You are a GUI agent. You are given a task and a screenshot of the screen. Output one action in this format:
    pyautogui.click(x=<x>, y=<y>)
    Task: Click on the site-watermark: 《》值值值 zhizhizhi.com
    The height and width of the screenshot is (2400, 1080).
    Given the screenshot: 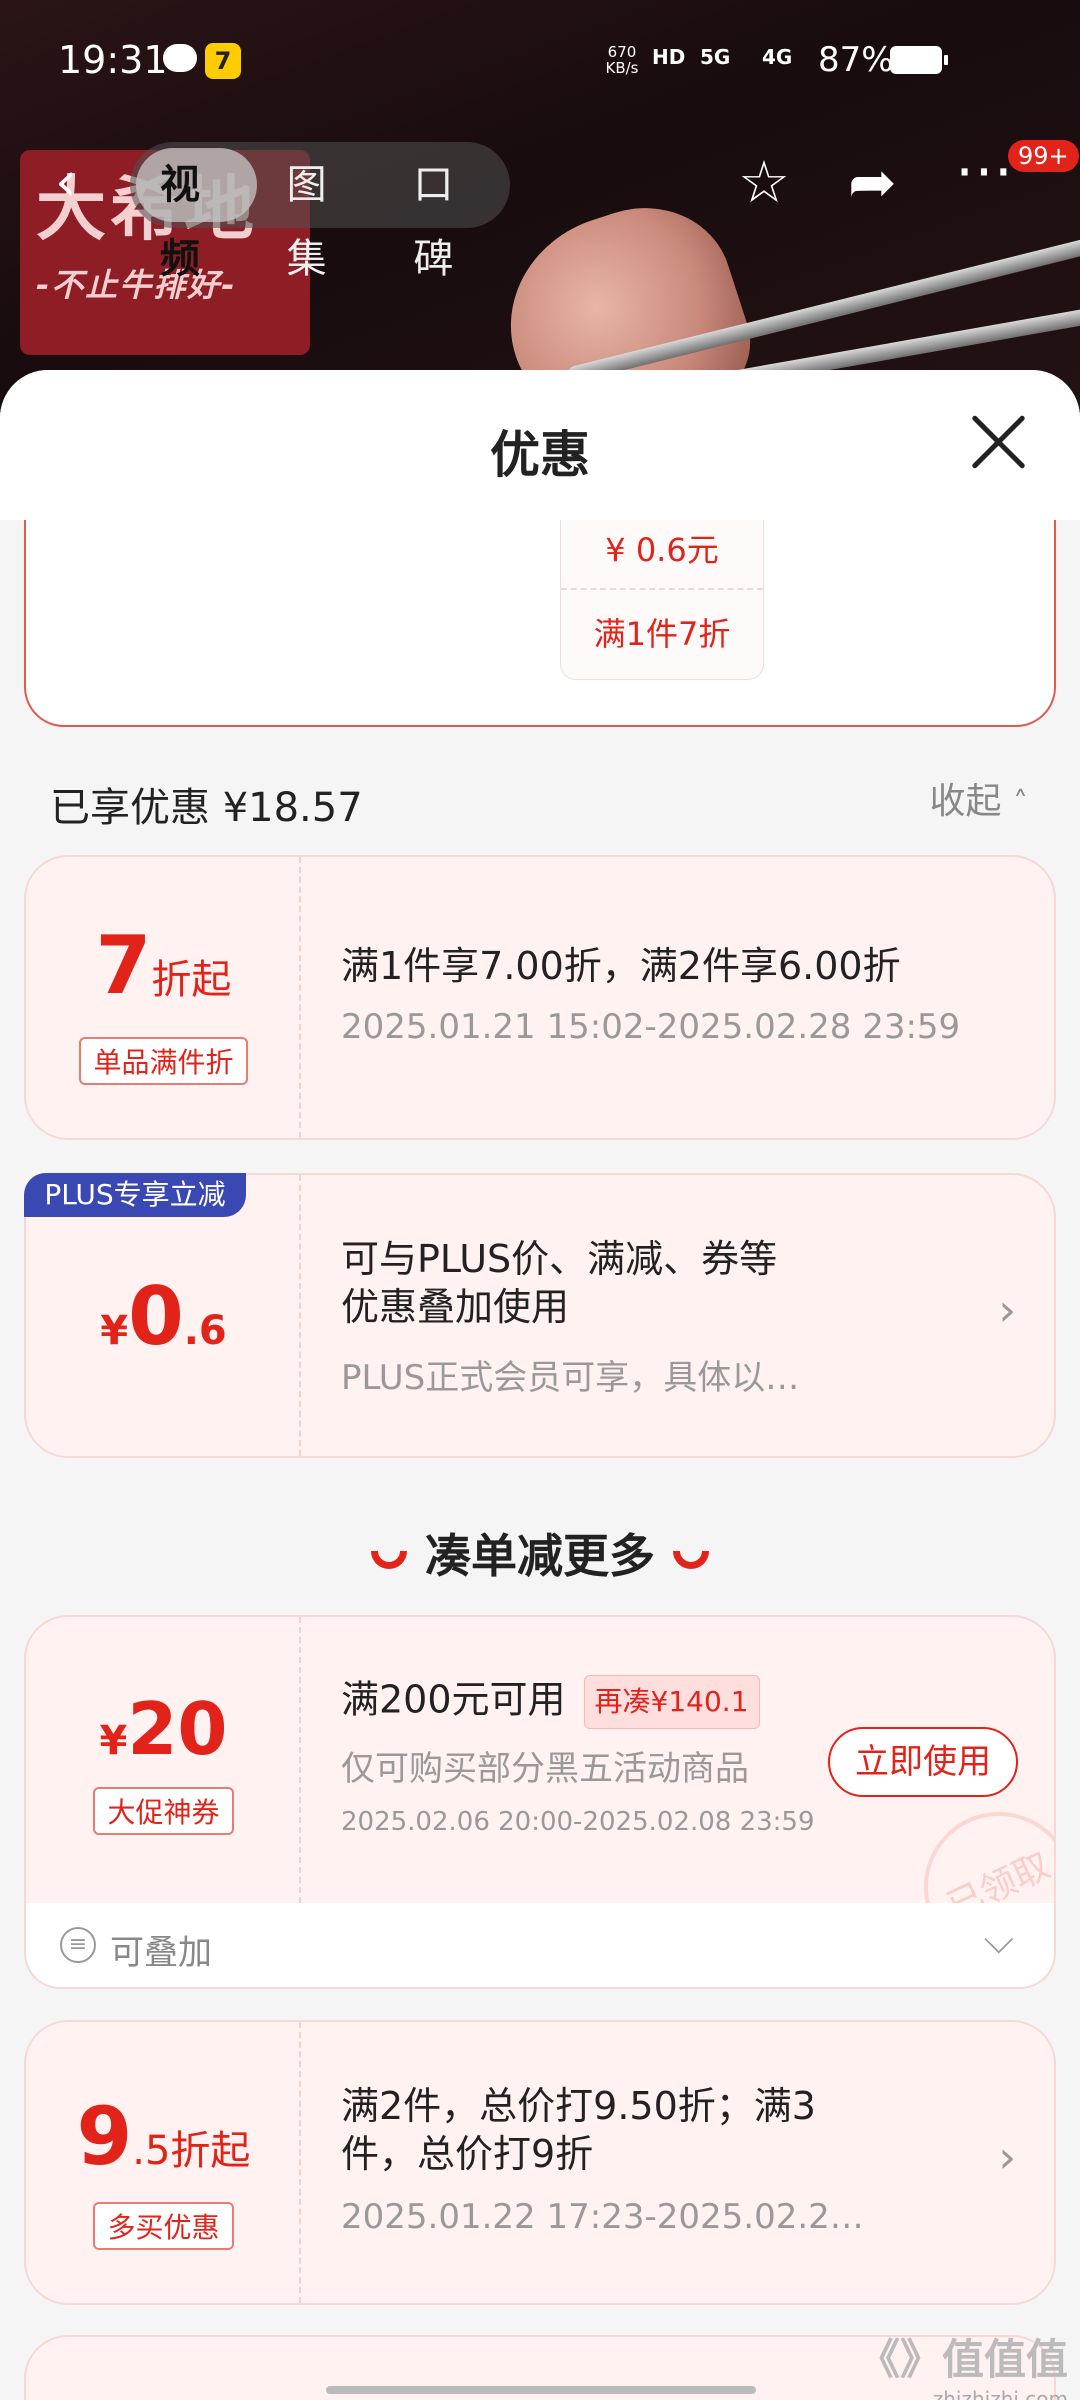 What is the action you would take?
    pyautogui.click(x=963, y=2363)
    